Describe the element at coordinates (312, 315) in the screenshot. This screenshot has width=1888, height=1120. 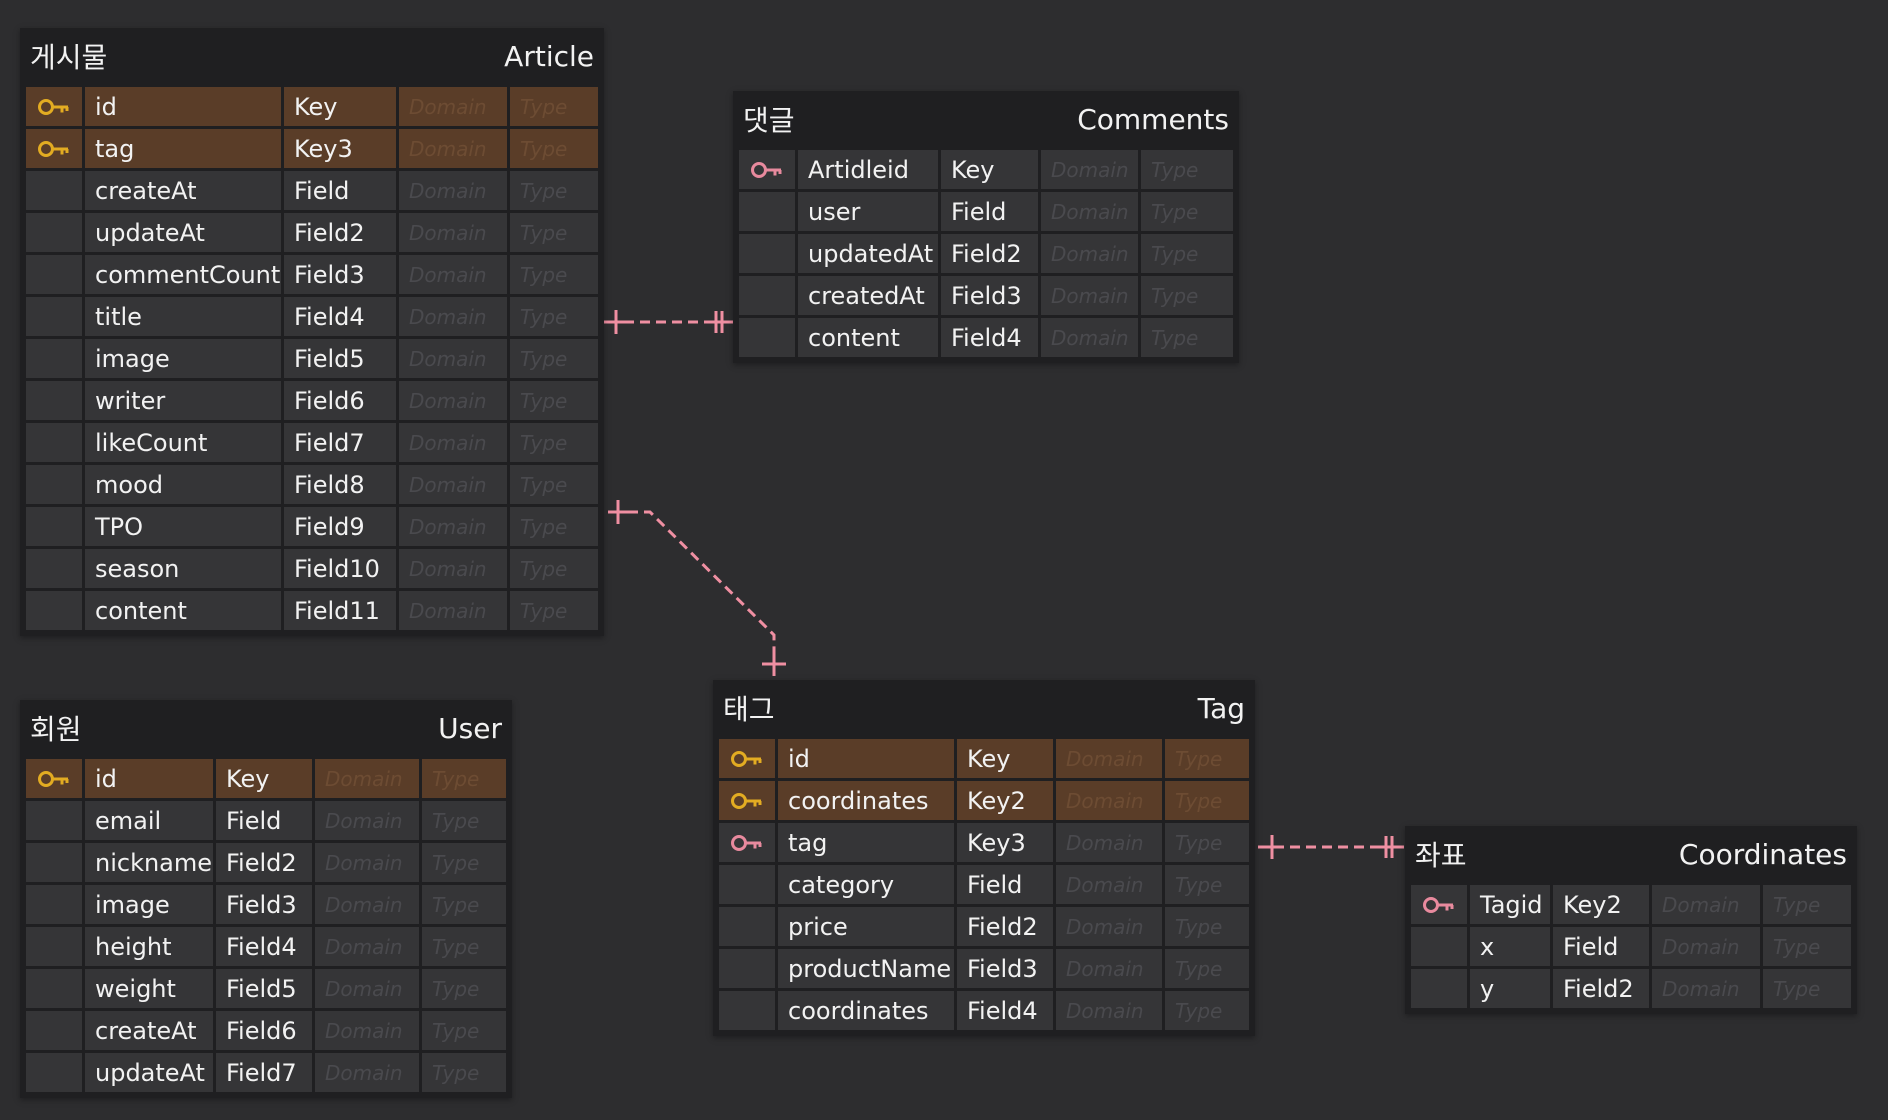
I see `column-row: title Field4 Domain Type` at that location.